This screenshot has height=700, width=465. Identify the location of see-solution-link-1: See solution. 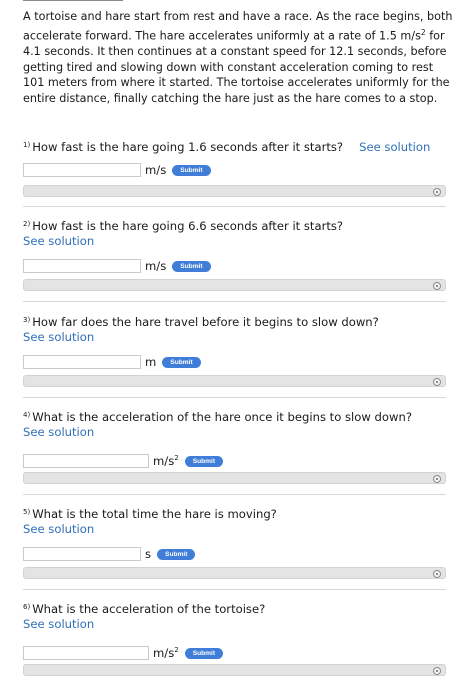
(394, 147).